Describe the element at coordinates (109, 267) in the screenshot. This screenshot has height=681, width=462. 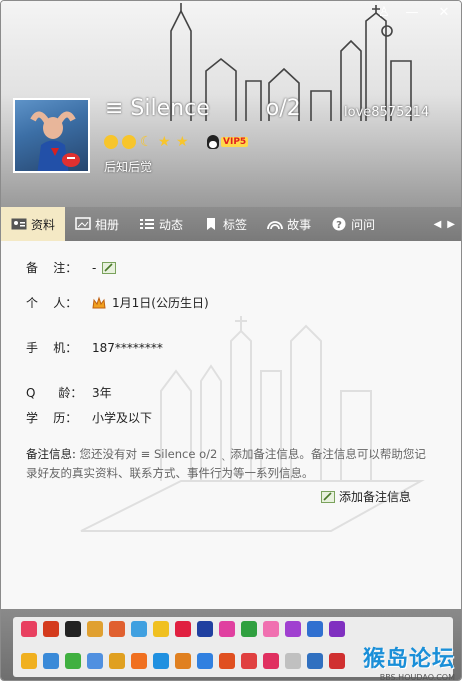
I see `edit-remark-icon` at that location.